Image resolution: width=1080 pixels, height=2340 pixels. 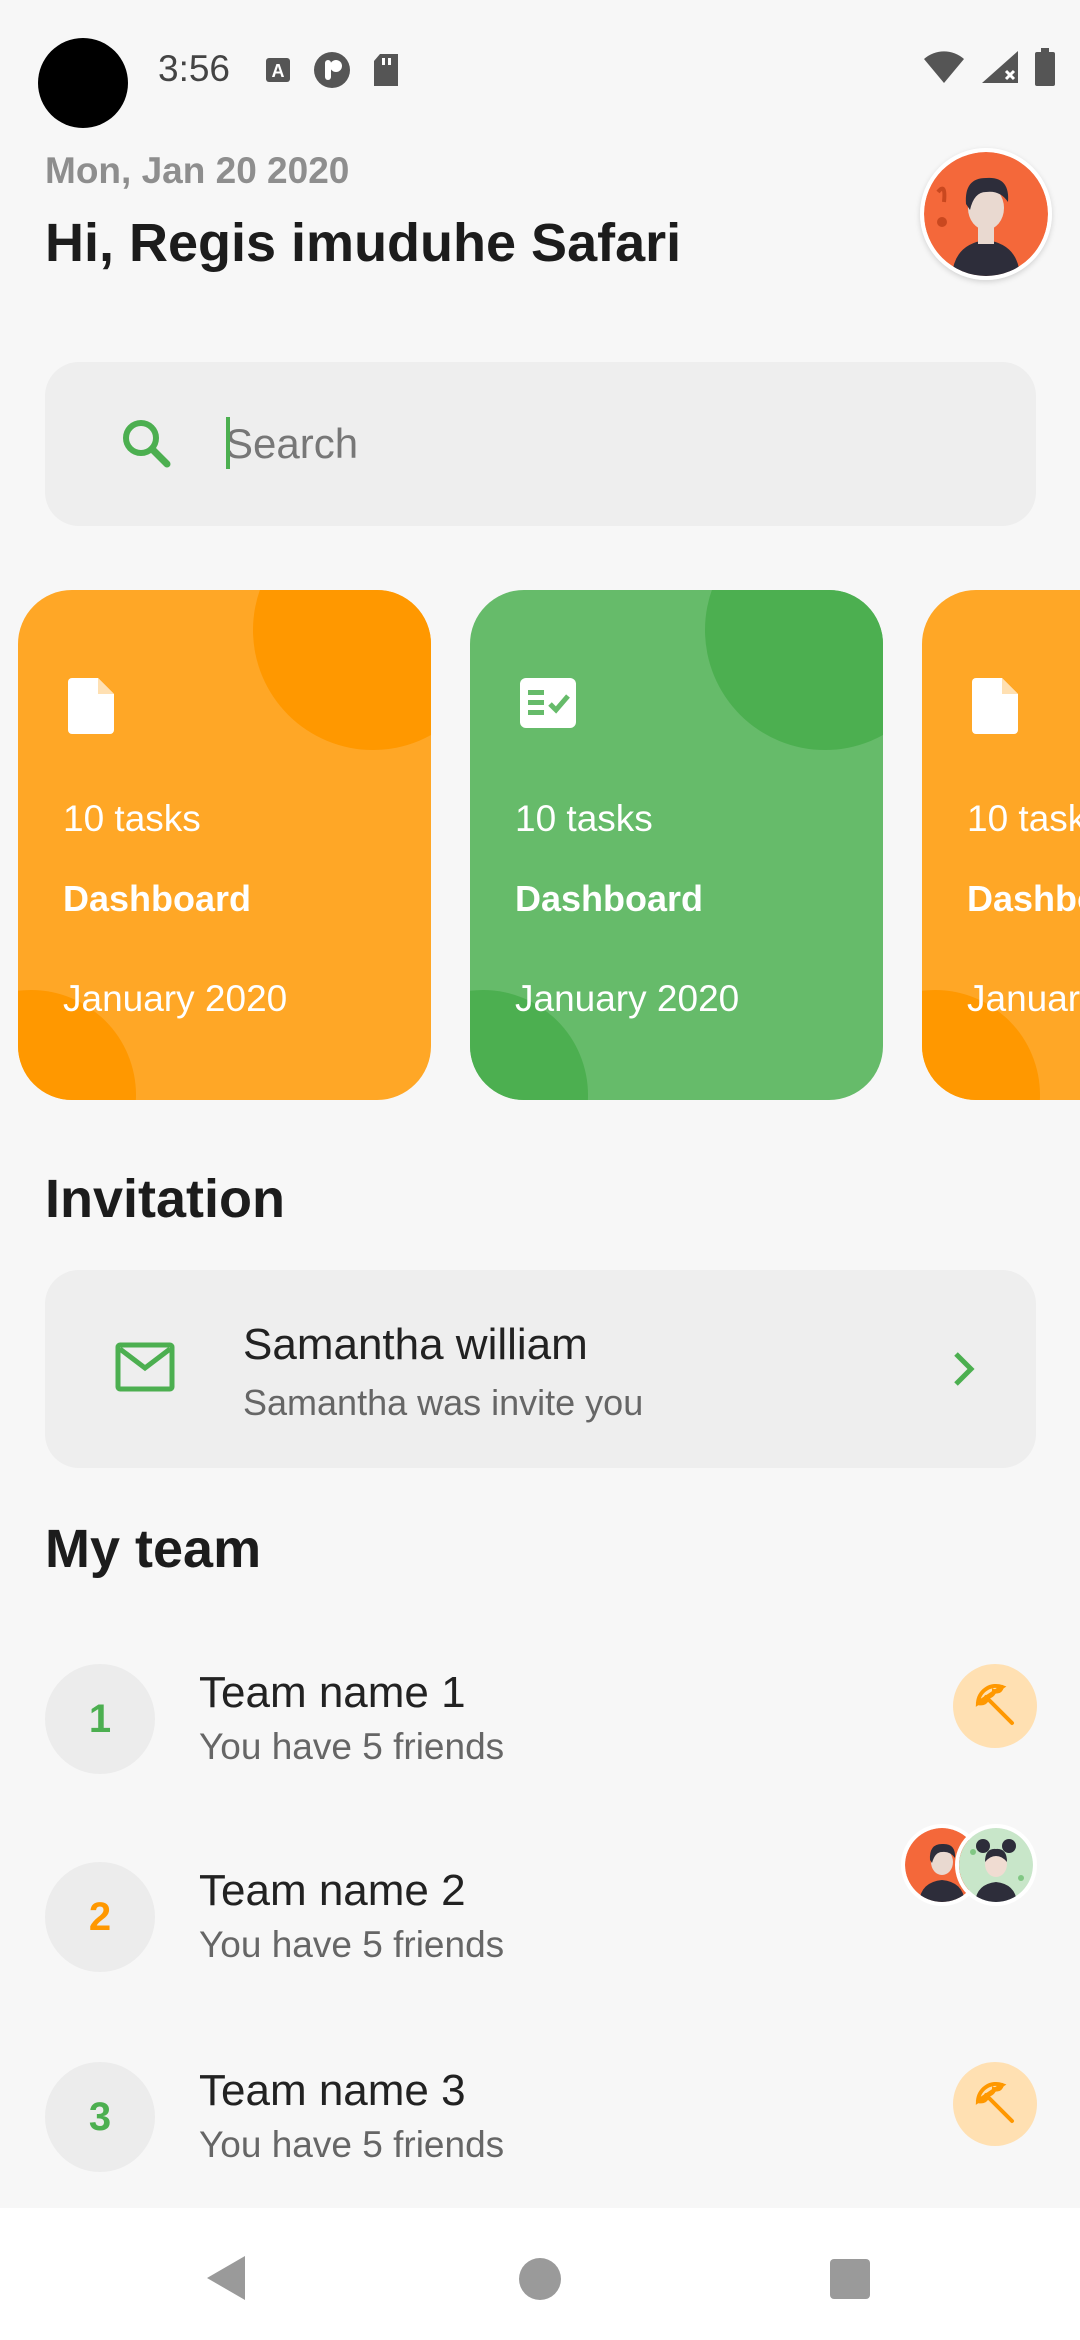 What do you see at coordinates (540, 70) in the screenshot?
I see `status-bar: 3:56 A` at bounding box center [540, 70].